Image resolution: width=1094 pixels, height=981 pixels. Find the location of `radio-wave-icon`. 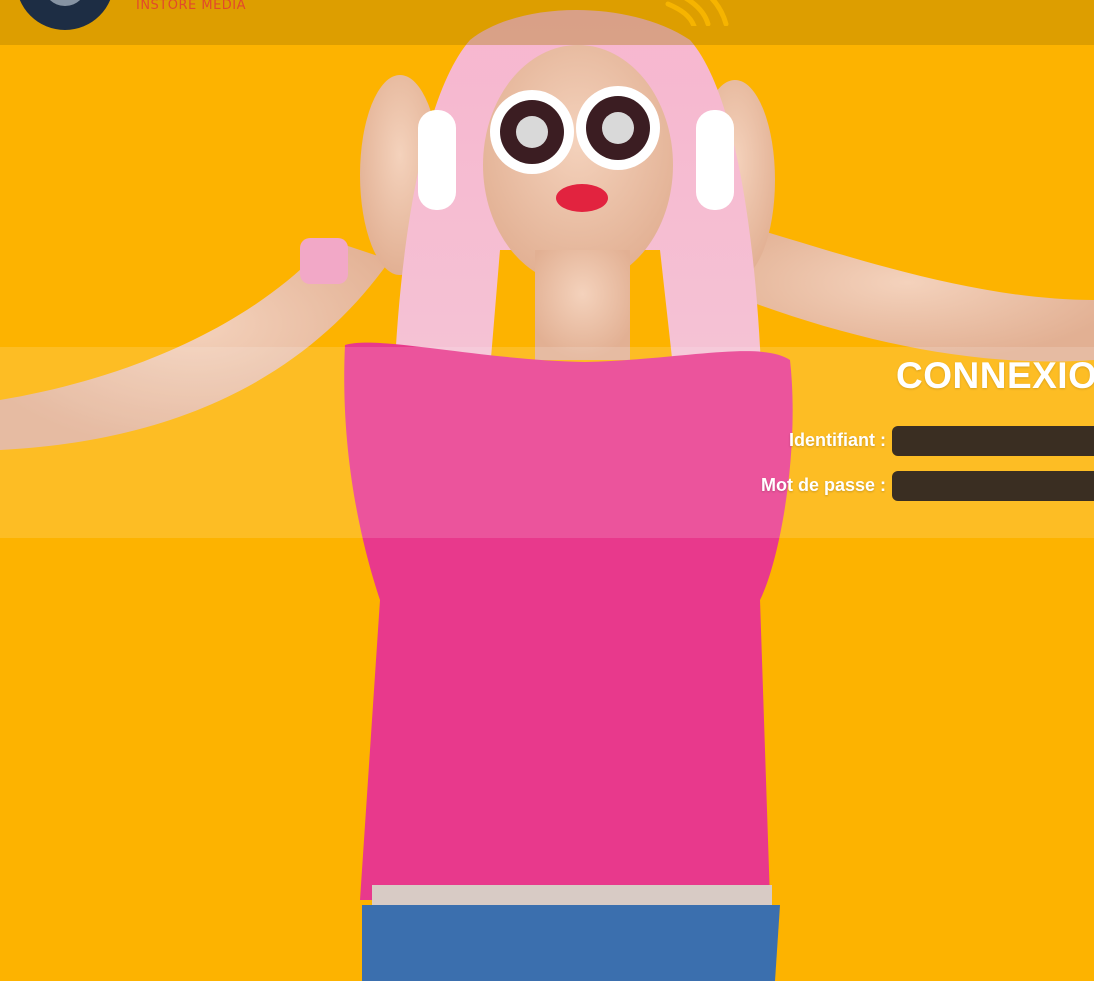

radio-wave-icon is located at coordinates (697, 13).